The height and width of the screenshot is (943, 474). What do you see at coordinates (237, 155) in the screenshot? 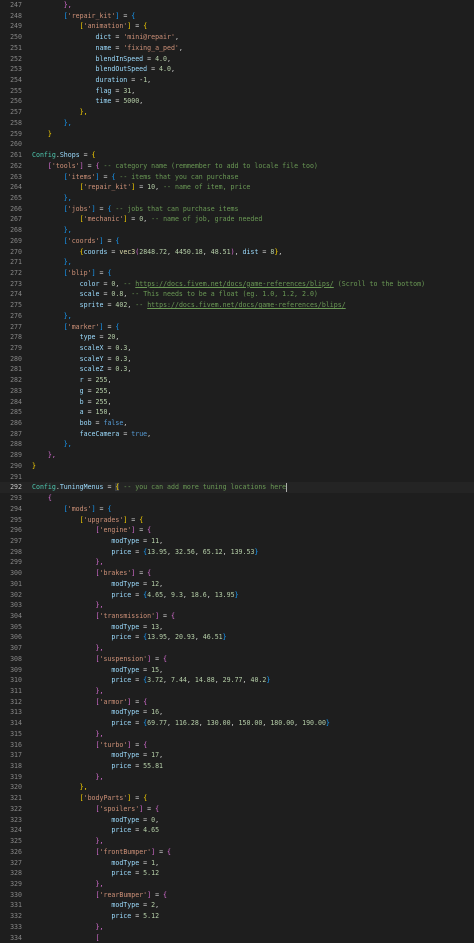
I see `code-line: 261 Config.Shops = {` at bounding box center [237, 155].